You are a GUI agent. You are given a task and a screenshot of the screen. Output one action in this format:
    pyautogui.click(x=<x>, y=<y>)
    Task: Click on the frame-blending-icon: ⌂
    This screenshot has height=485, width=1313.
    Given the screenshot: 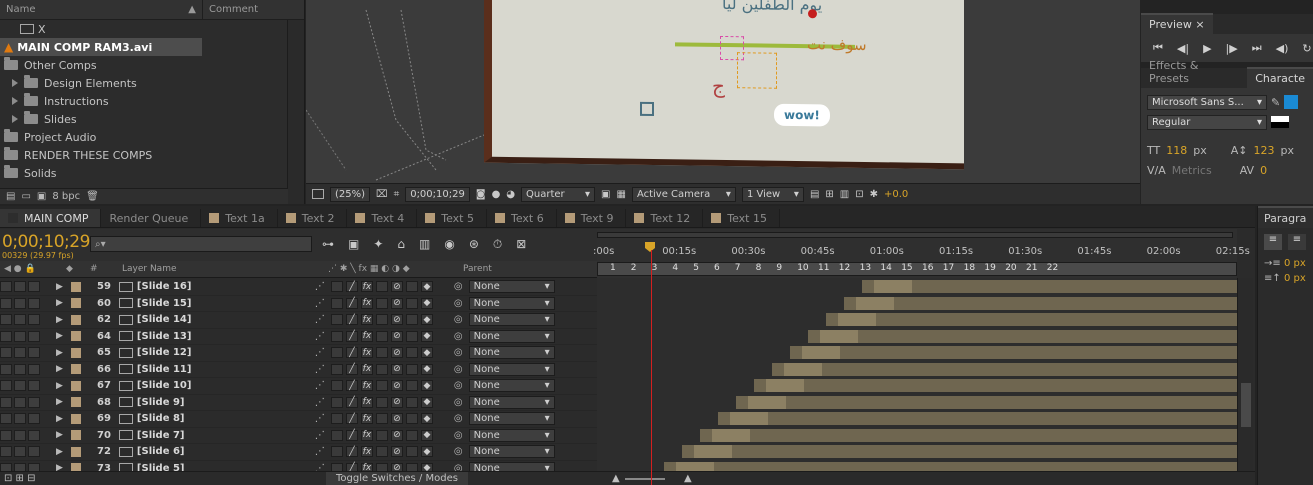 What is the action you would take?
    pyautogui.click(x=401, y=244)
    